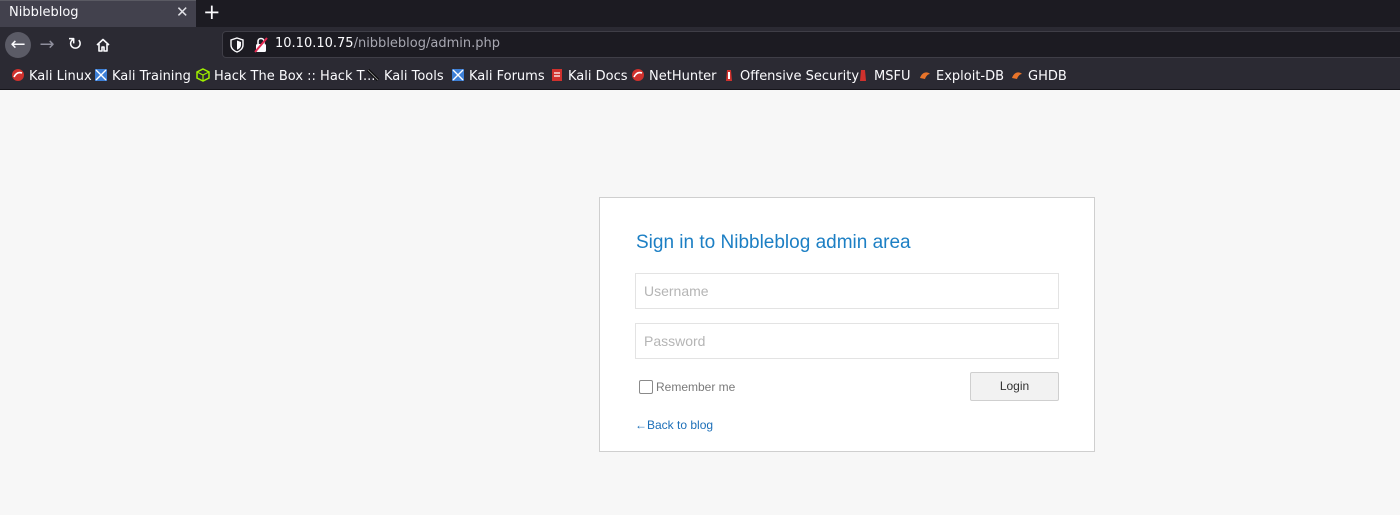 This screenshot has height=515, width=1400. Describe the element at coordinates (98, 13) in the screenshot. I see `tab-nibbleblog: Nibbleblog ✕` at that location.